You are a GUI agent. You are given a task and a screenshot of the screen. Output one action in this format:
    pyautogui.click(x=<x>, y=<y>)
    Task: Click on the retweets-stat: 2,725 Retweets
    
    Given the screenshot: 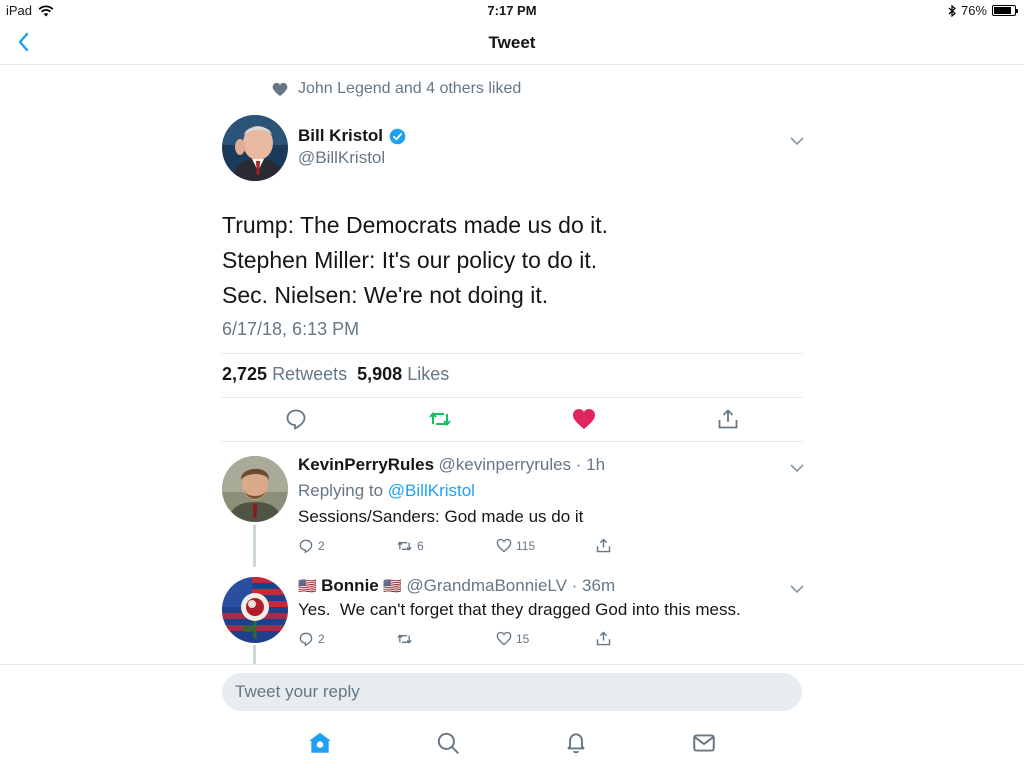 What is the action you would take?
    pyautogui.click(x=284, y=374)
    